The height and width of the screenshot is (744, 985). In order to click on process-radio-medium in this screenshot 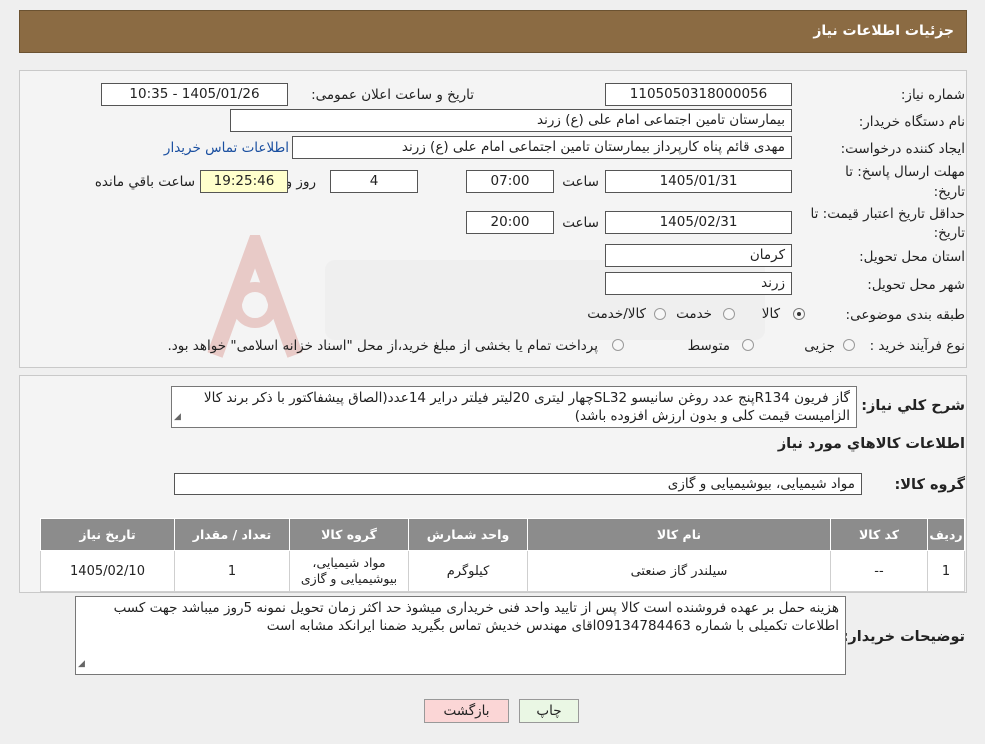, I will do `click(748, 345)`.